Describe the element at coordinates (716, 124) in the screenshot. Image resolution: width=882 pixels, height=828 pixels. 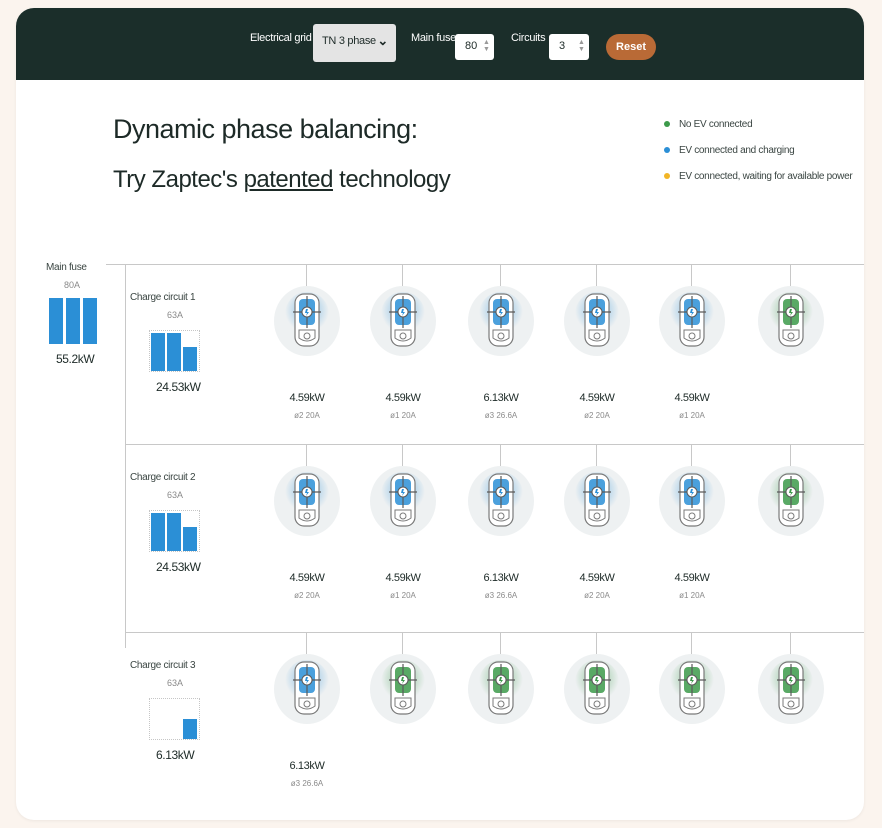
I see `legend-label: No EV connected` at that location.